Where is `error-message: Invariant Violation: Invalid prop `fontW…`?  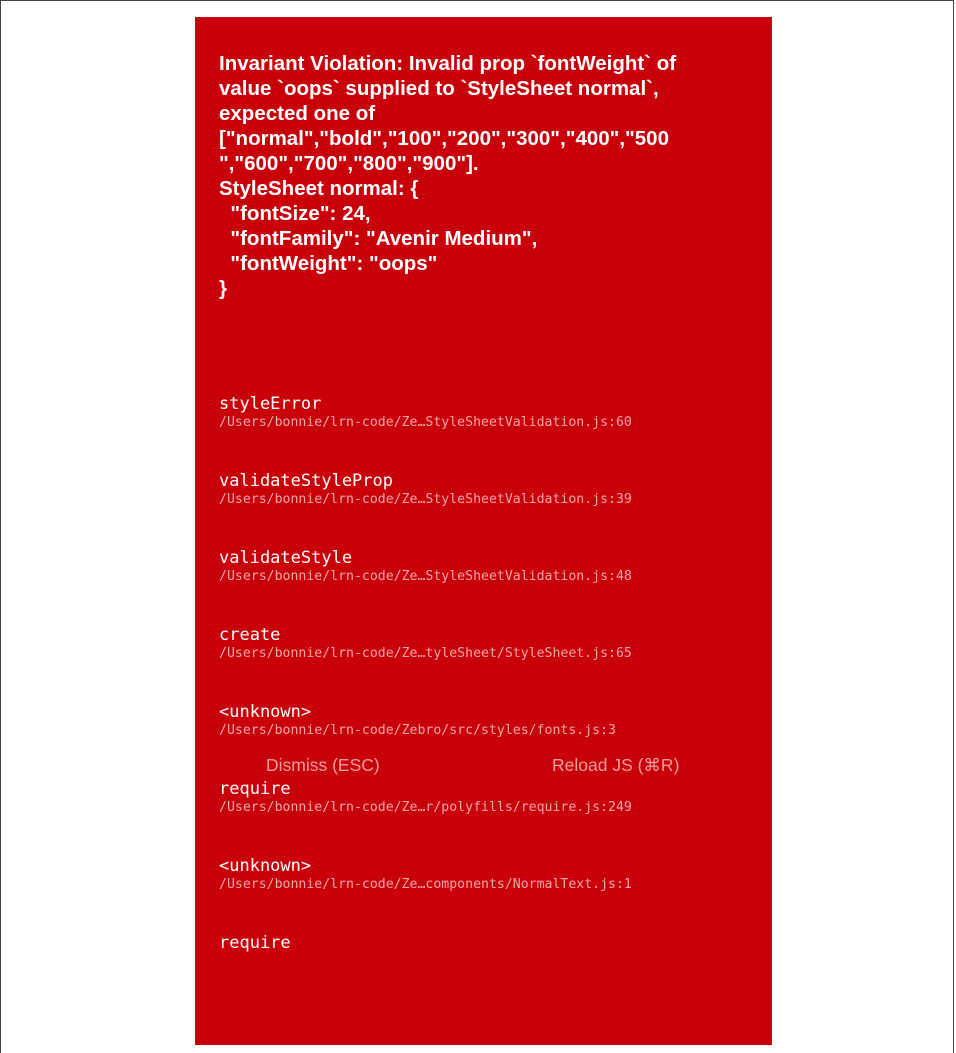
error-message: Invariant Violation: Invalid prop `fontW… is located at coordinates (448, 176).